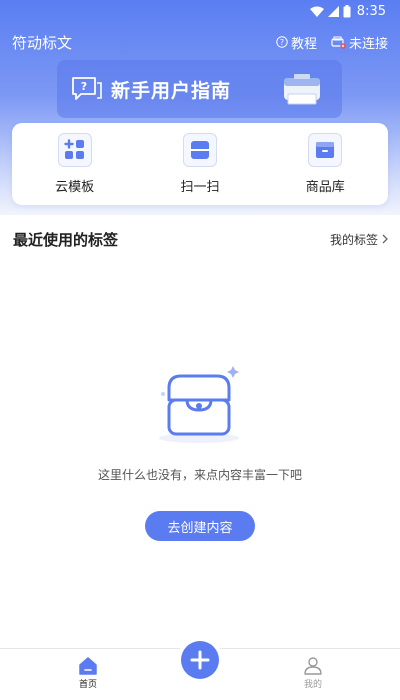  I want to click on tab-mine: 我的, so click(313, 673).